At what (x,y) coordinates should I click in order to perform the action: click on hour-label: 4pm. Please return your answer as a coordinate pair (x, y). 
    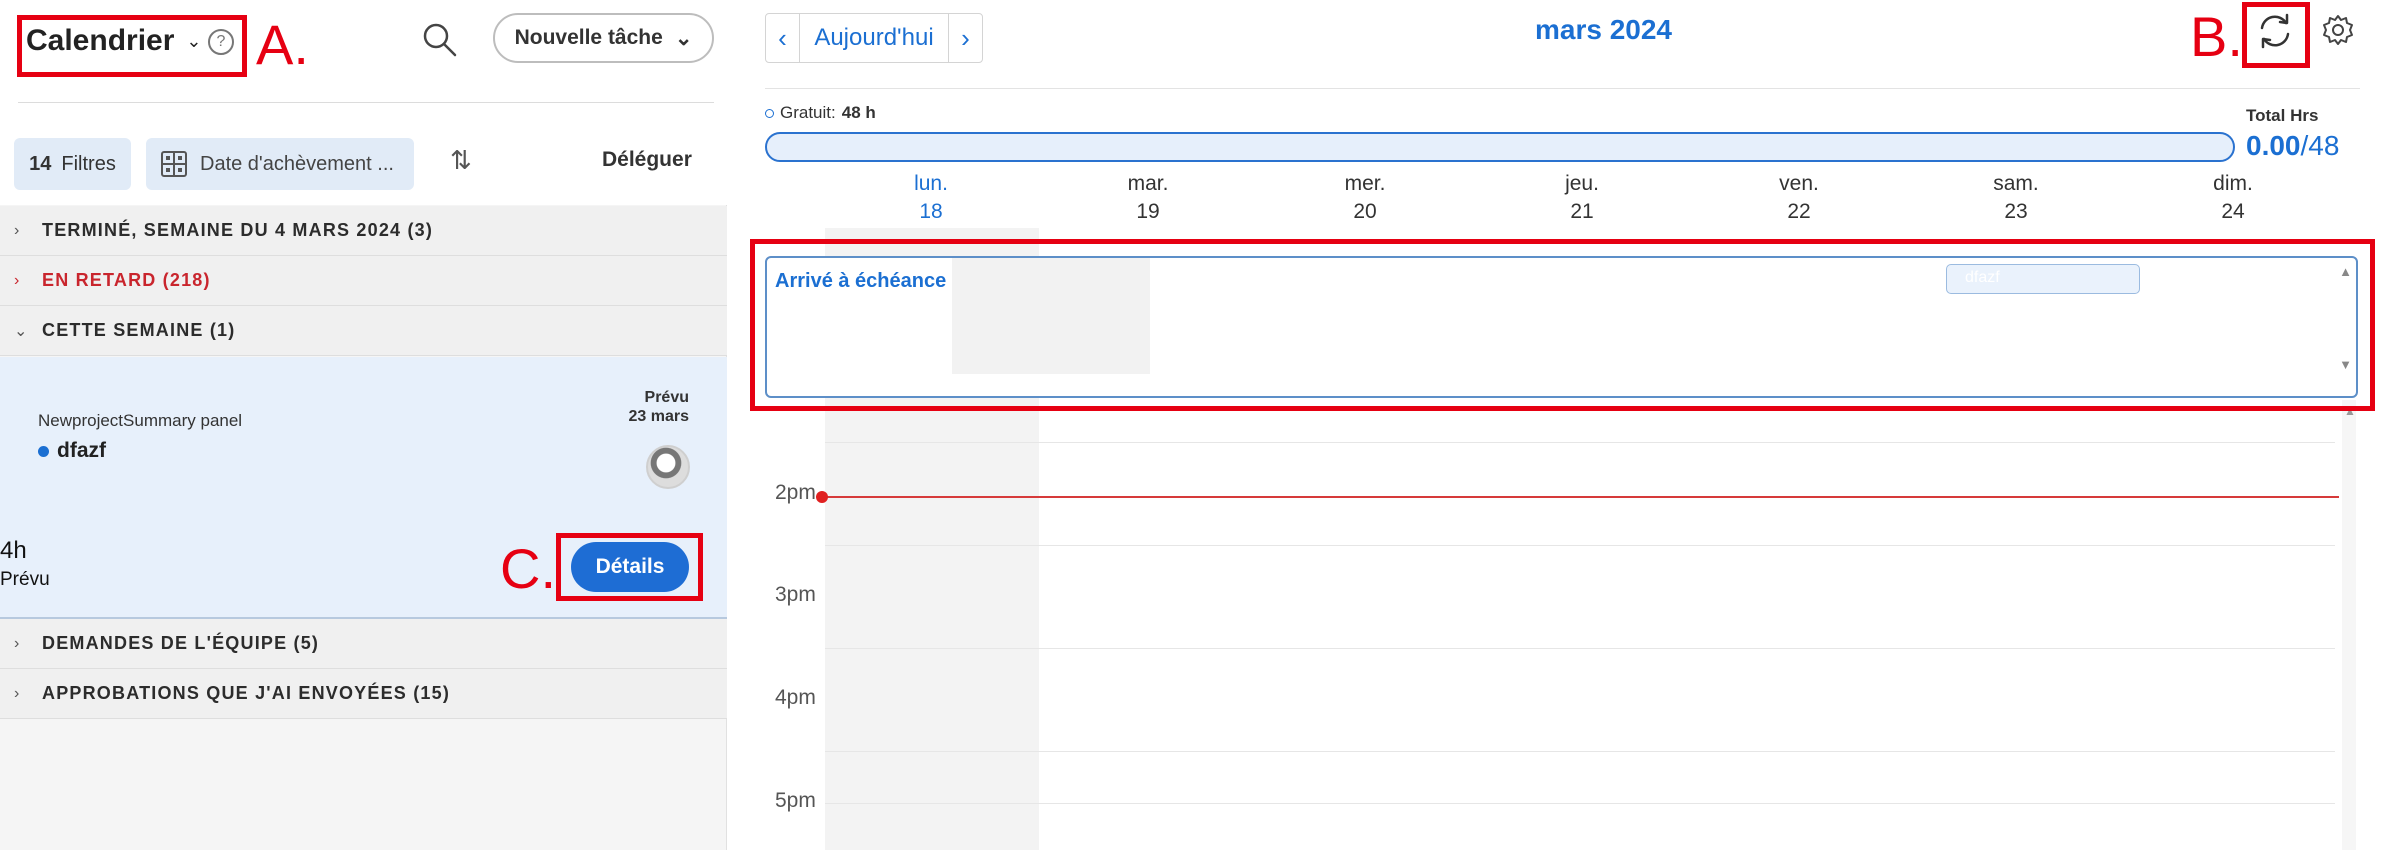
    Looking at the image, I should click on (795, 697).